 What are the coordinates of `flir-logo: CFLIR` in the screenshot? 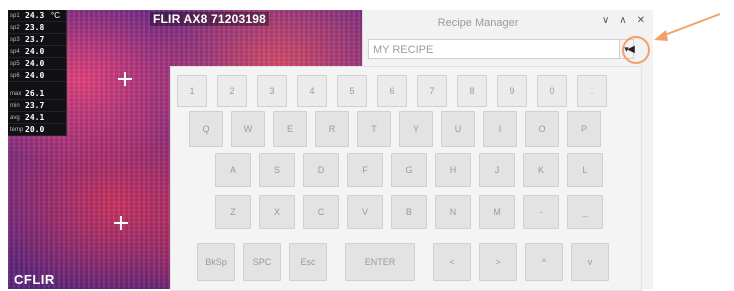 It's located at (34, 279).